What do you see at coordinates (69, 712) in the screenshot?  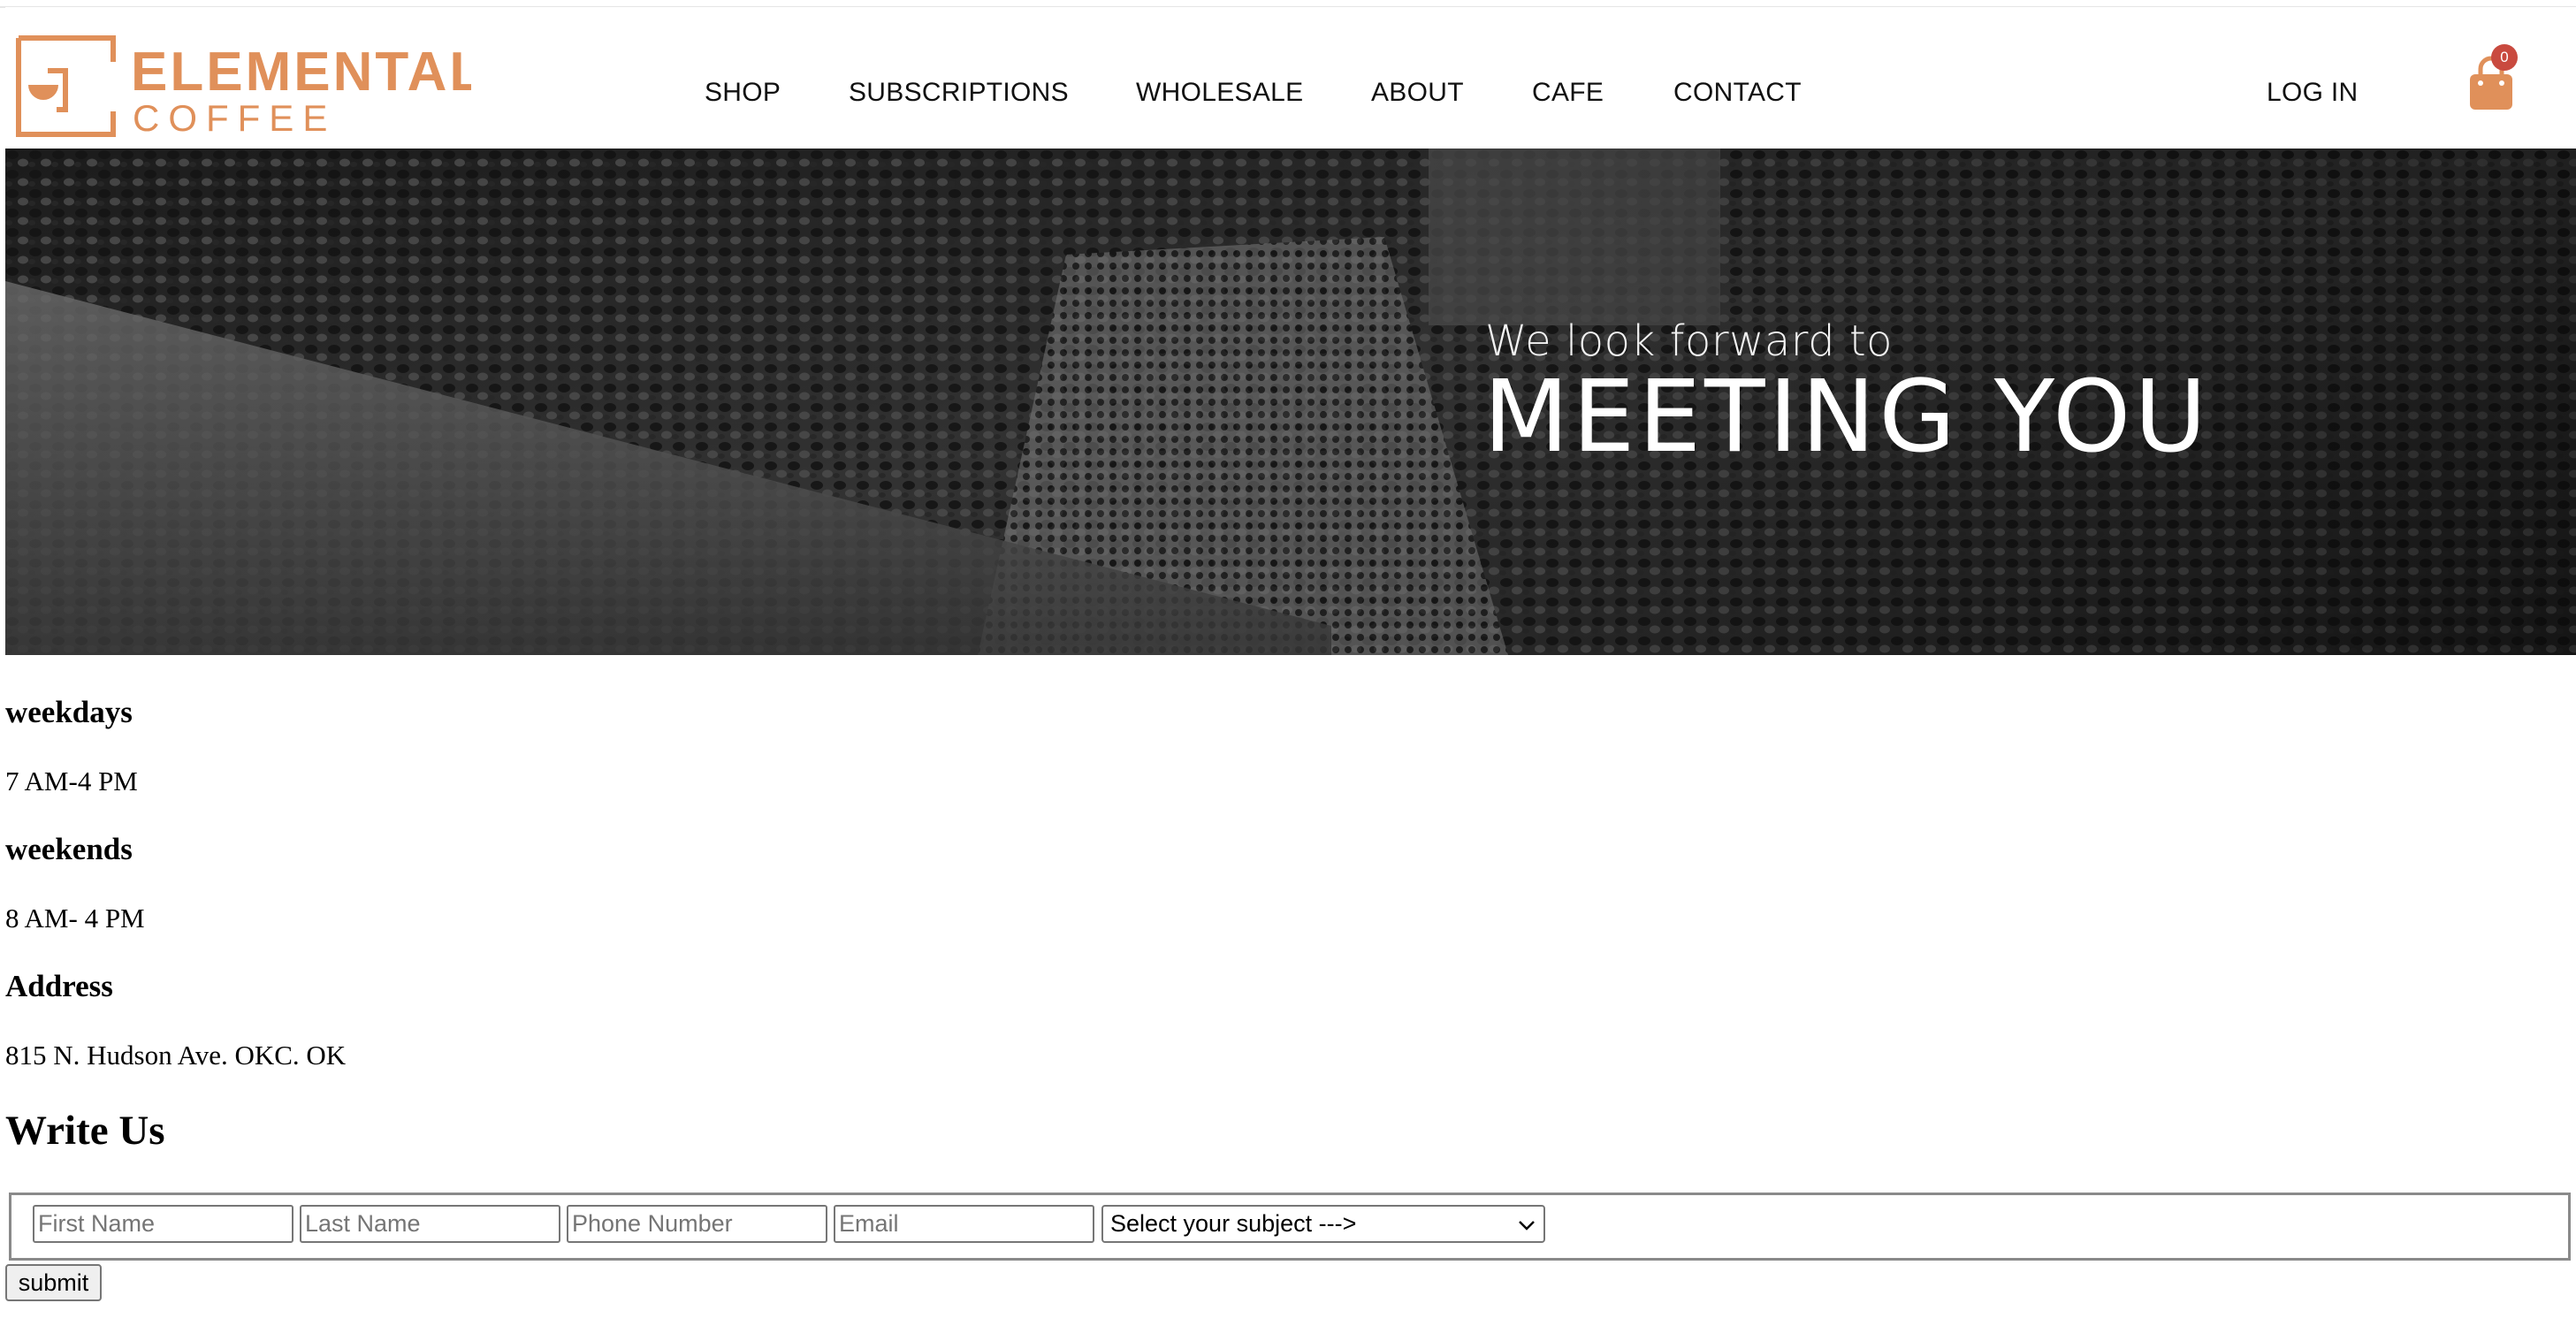 I see `weekdays-heading: weekdays` at bounding box center [69, 712].